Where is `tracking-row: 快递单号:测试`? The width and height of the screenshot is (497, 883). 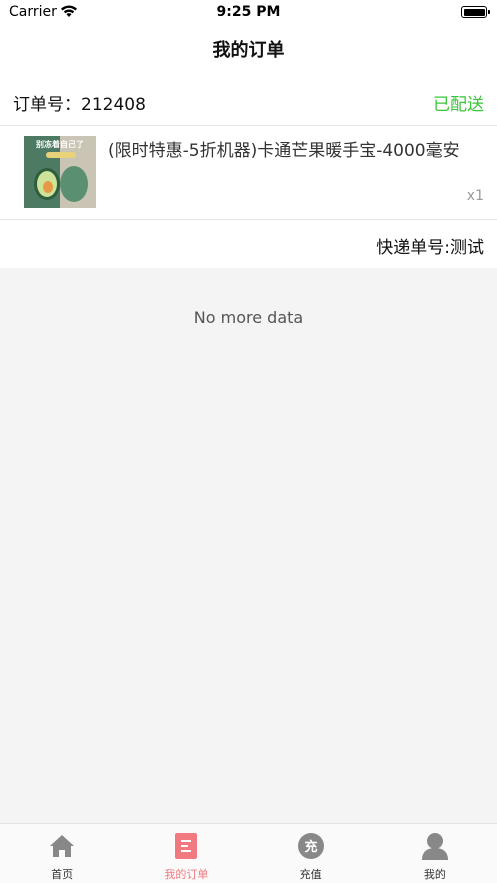 tracking-row: 快递单号:测试 is located at coordinates (248, 244).